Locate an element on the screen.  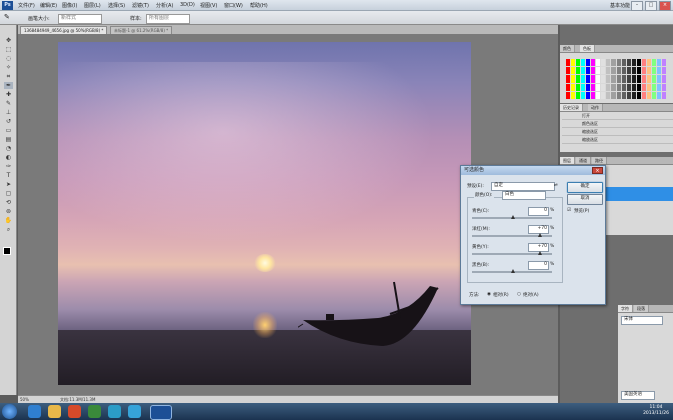
photoshop-taskbar-icon is located at coordinates (161, 412).